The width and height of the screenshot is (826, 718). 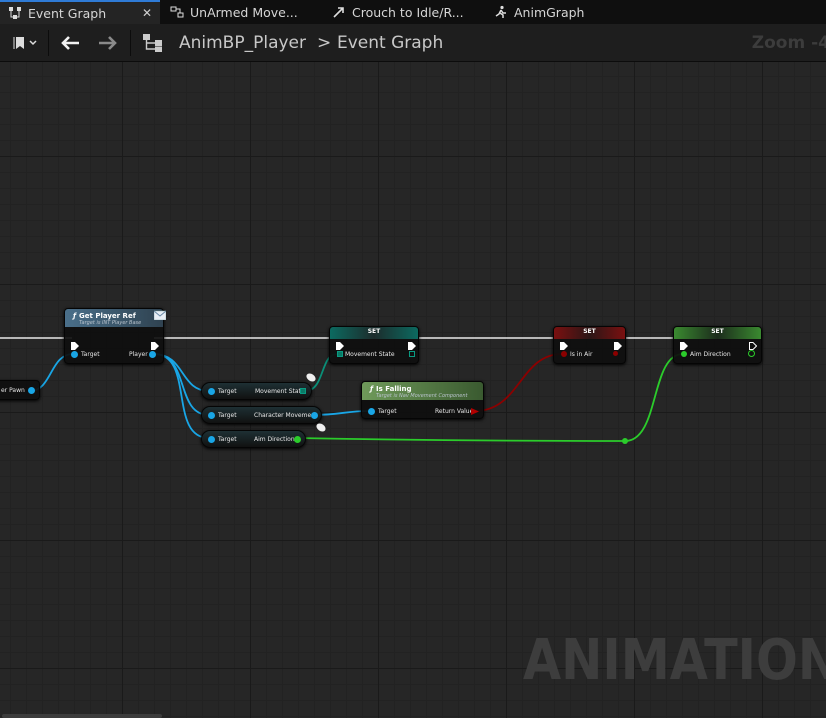 I want to click on graph-type-watermark: ANIMATION, so click(x=674, y=660).